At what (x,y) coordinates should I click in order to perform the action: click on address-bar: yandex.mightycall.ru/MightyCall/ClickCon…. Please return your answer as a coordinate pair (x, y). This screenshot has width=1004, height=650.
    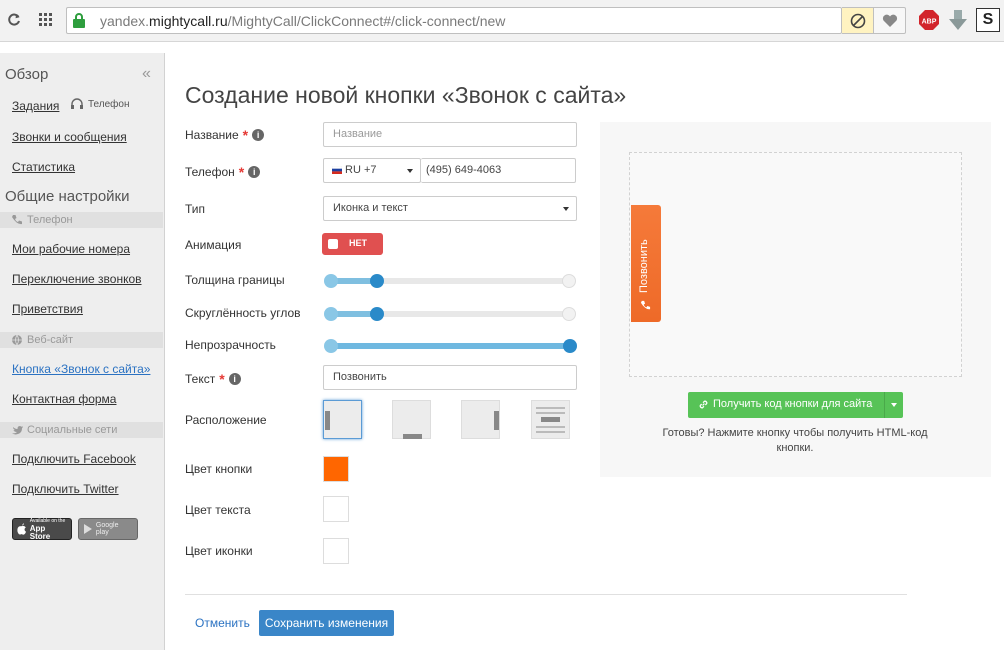
    Looking at the image, I should click on (454, 20).